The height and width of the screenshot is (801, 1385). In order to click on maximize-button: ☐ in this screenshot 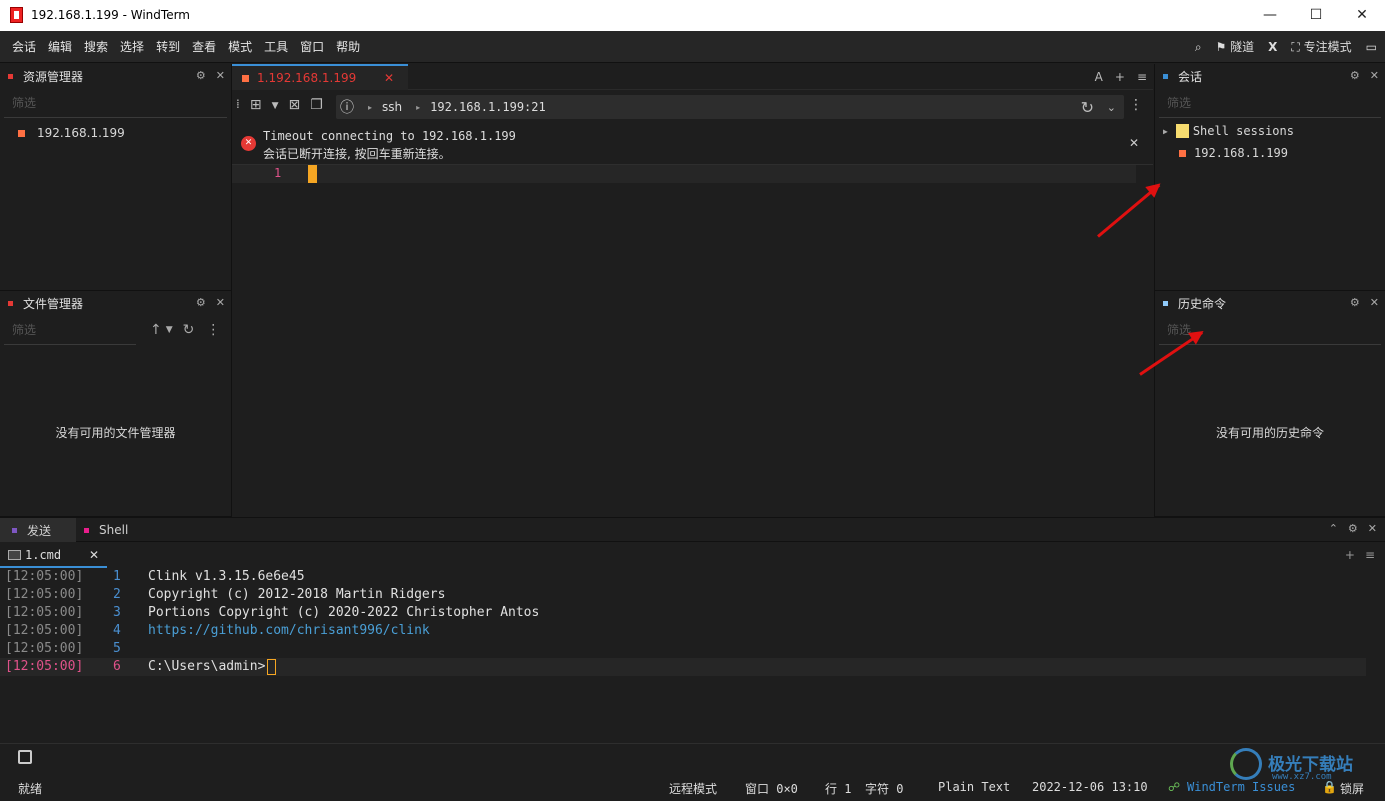, I will do `click(1316, 15)`.